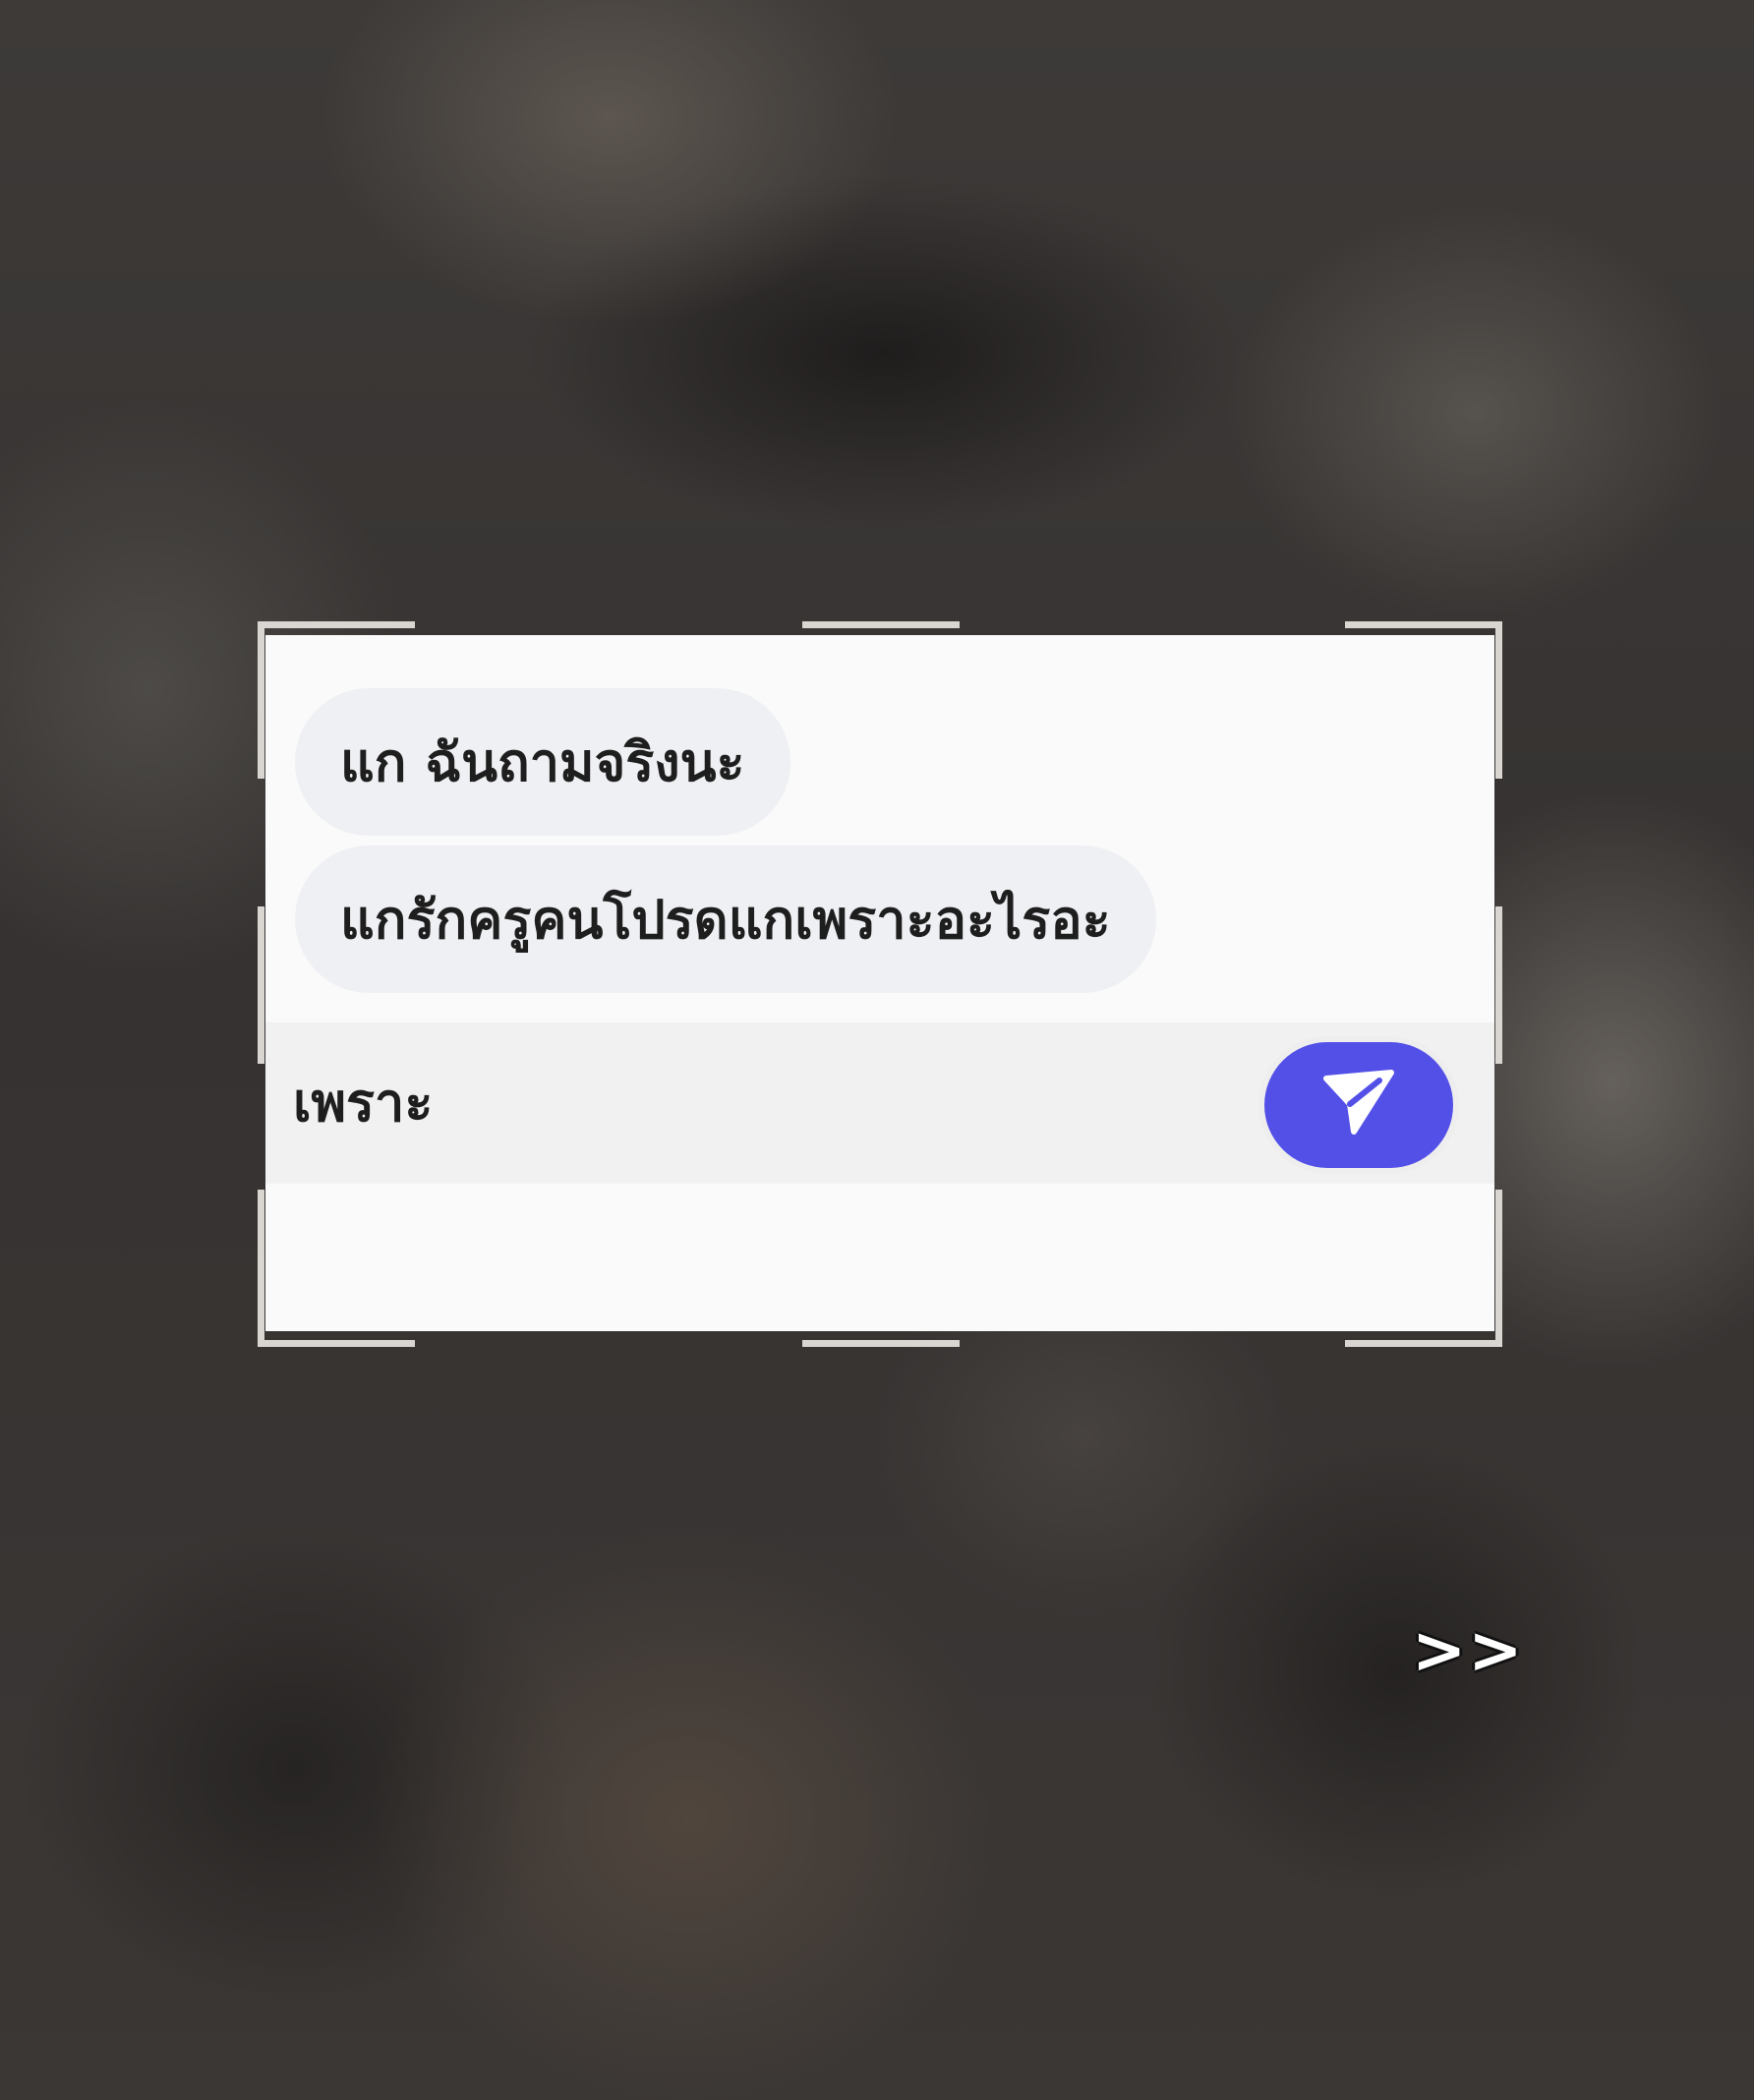 Image resolution: width=1754 pixels, height=2100 pixels. Describe the element at coordinates (881, 624) in the screenshot. I see `crop-handle-top` at that location.